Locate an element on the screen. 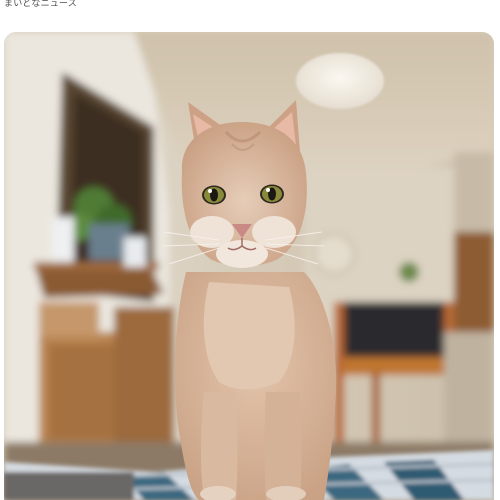  source-caption: まいどなニュース is located at coordinates (40, 4).